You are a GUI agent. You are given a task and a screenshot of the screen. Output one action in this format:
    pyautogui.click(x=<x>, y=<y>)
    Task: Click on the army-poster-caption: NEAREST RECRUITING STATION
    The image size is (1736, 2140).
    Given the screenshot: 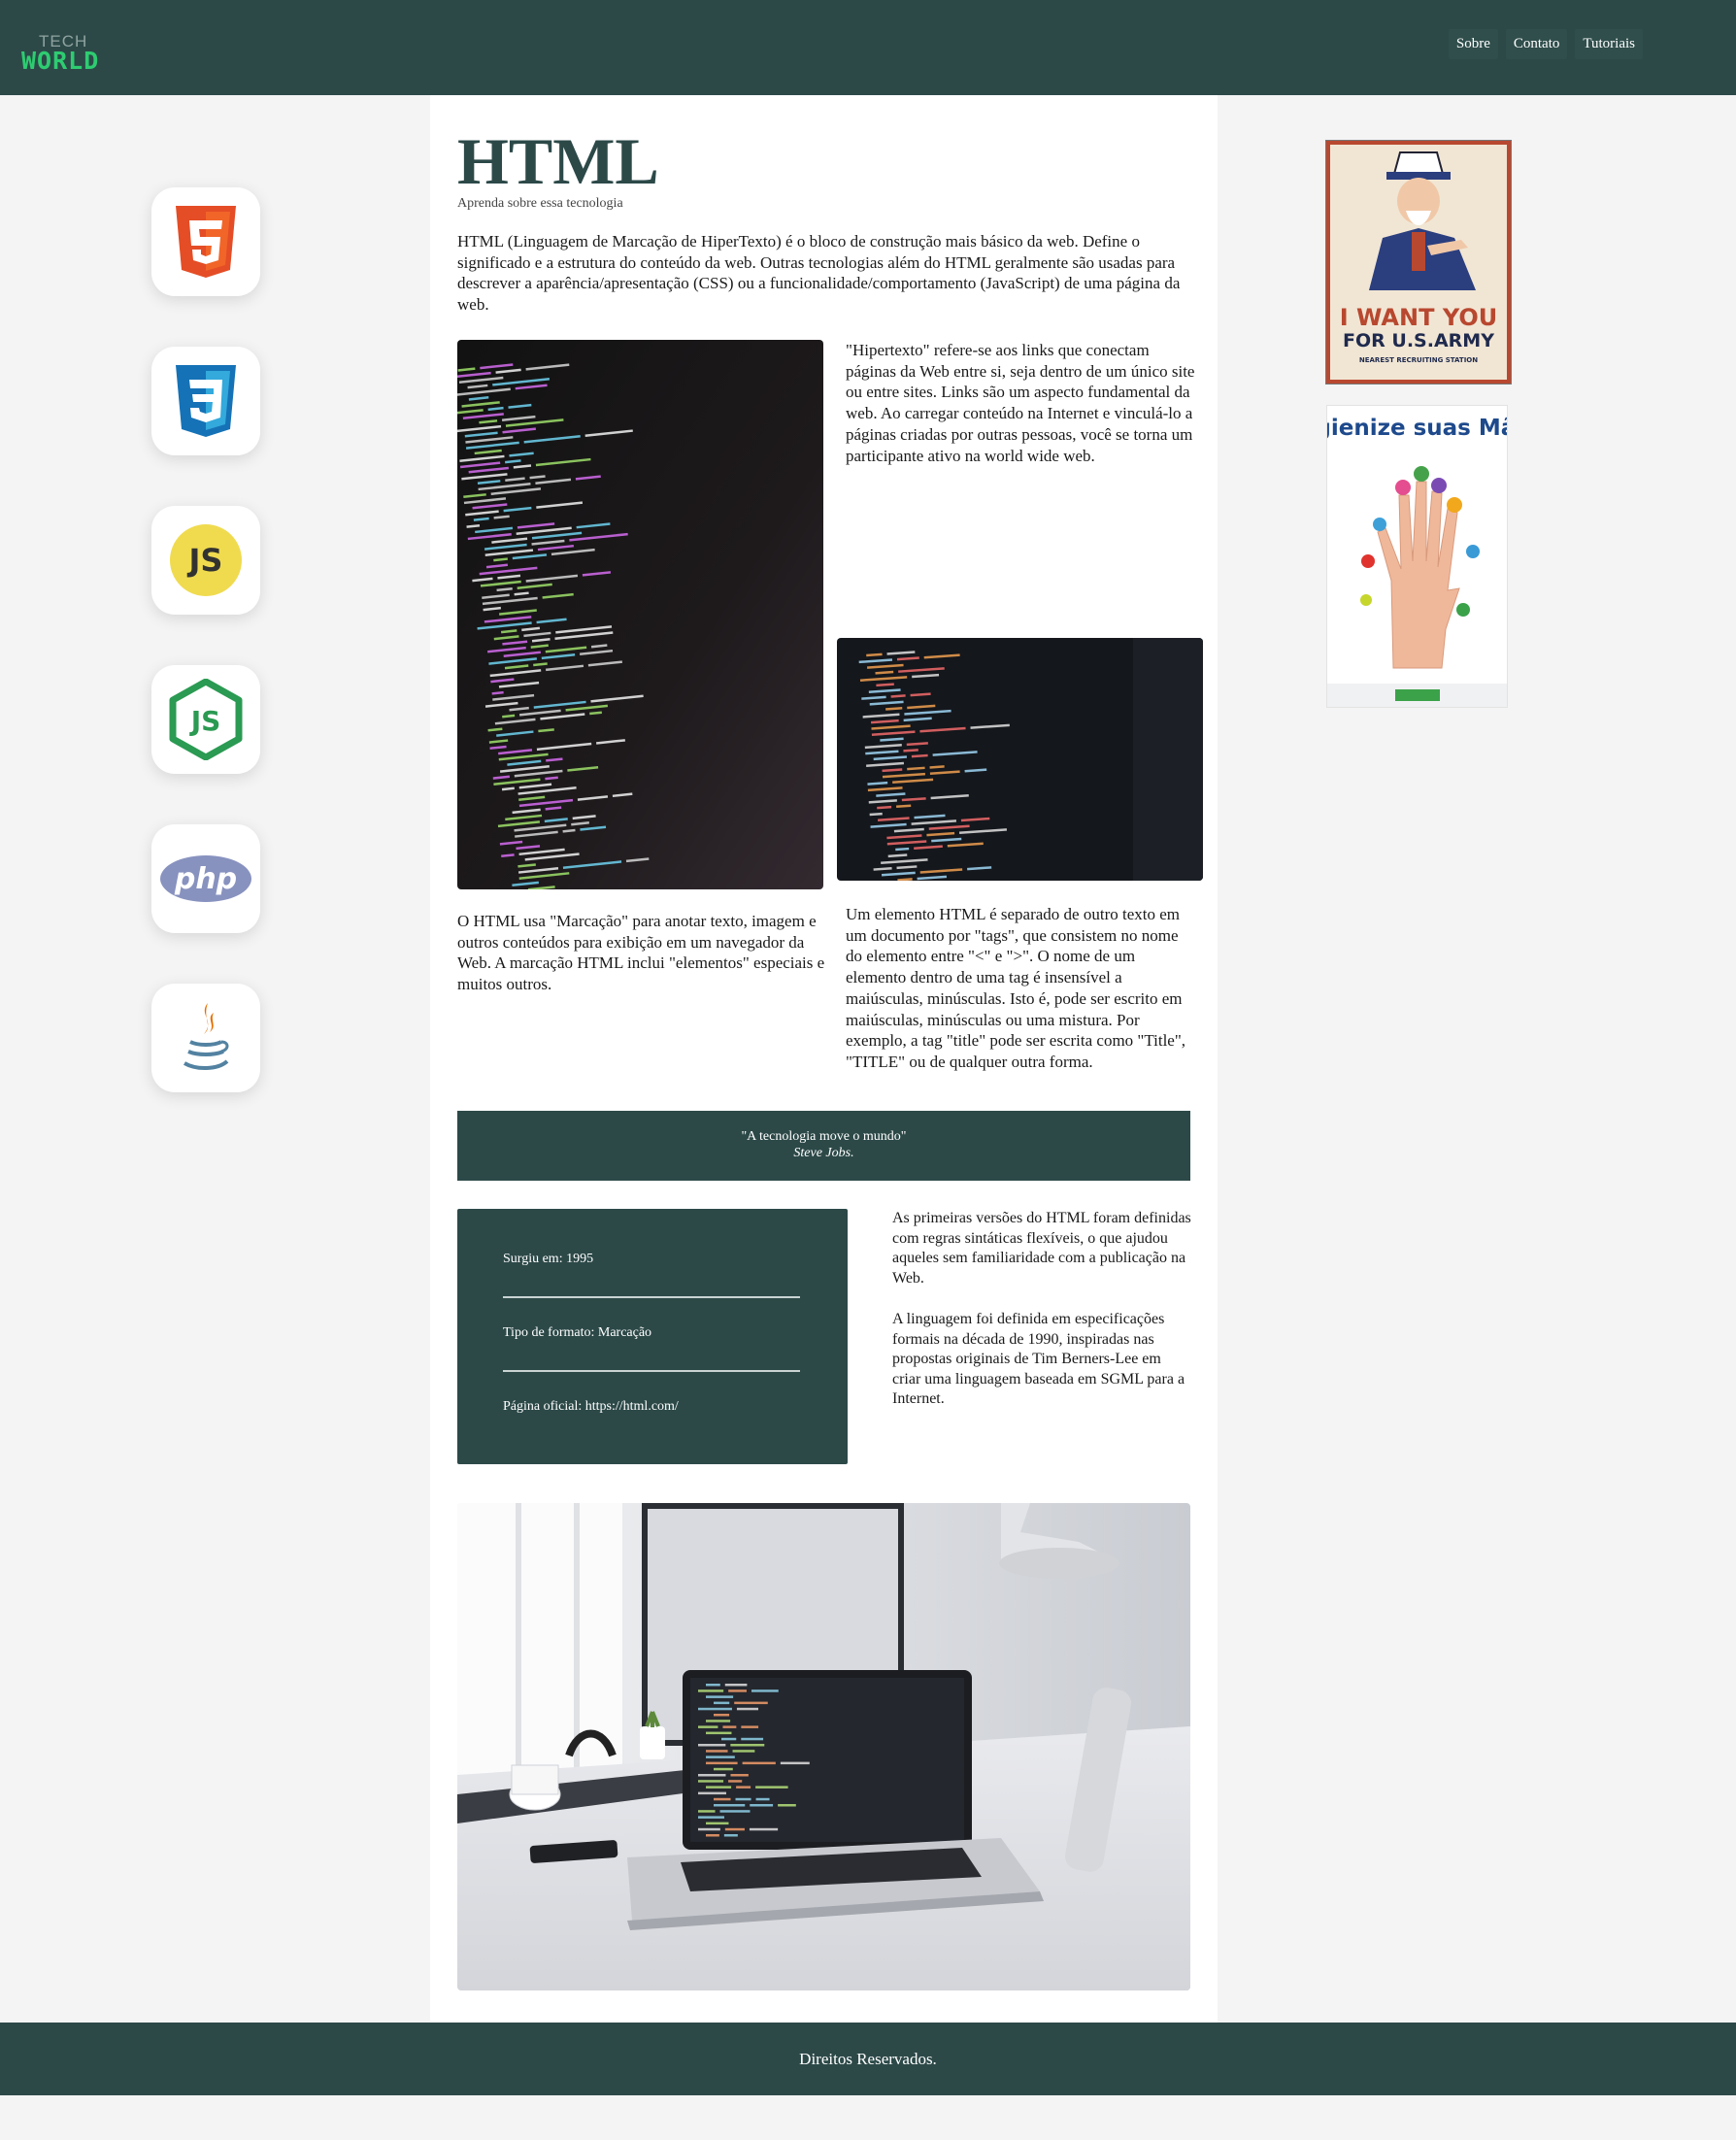 What is the action you would take?
    pyautogui.click(x=1418, y=360)
    